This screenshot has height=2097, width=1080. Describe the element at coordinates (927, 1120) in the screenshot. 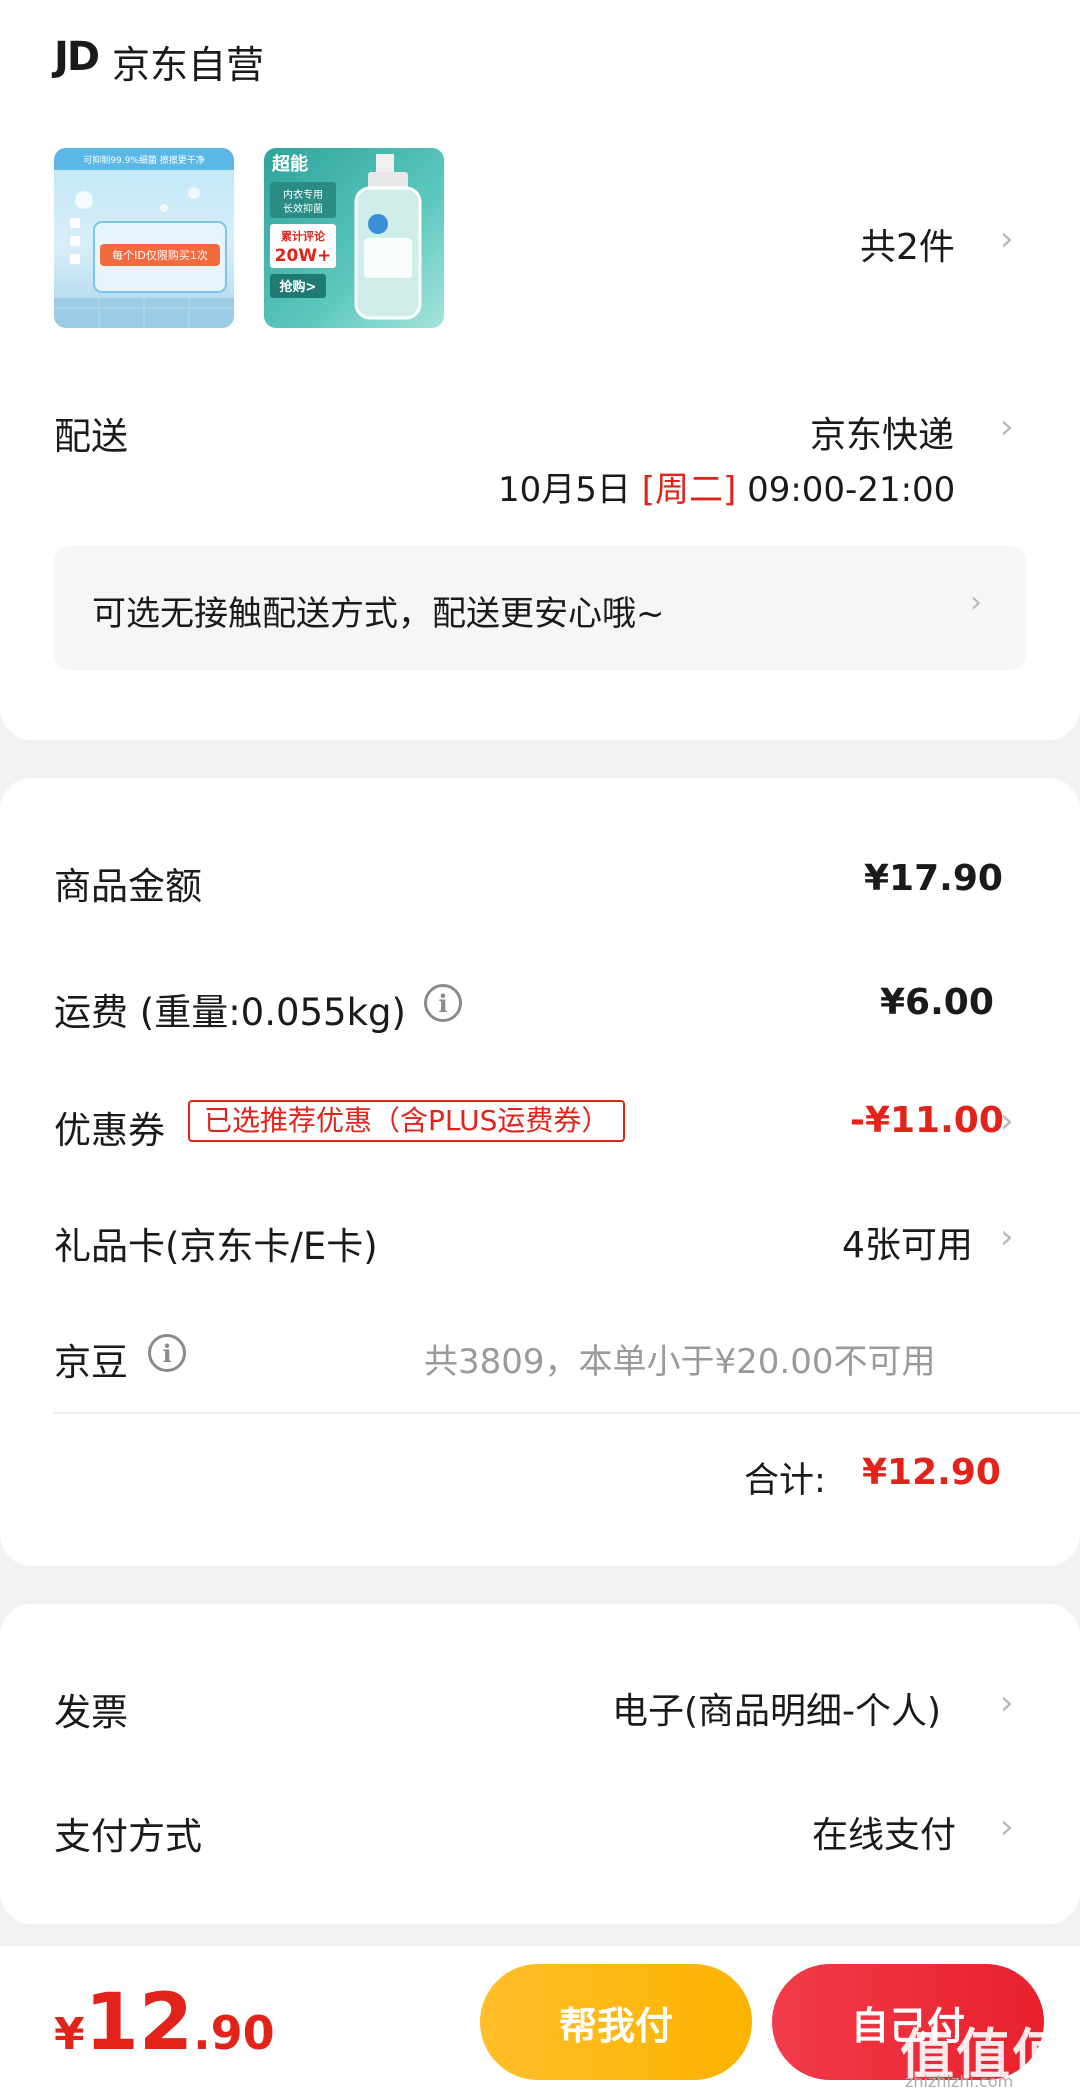

I see `coupon-value: -¥11.00` at that location.